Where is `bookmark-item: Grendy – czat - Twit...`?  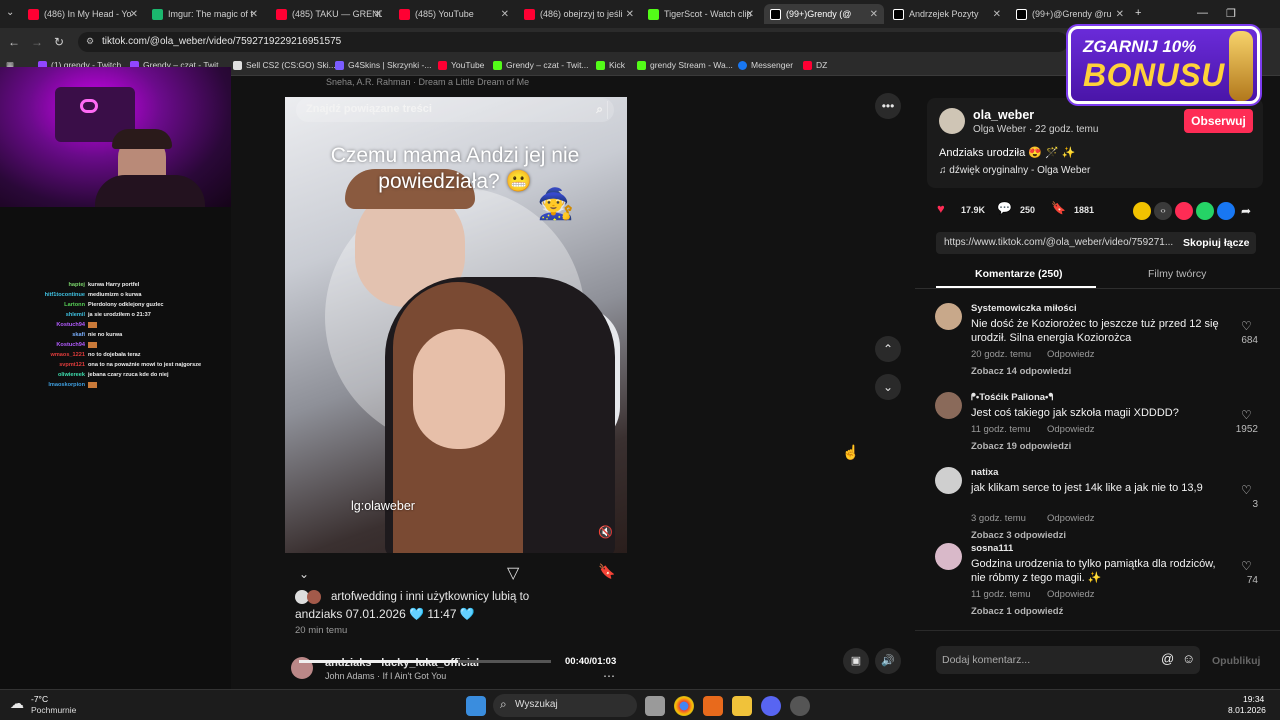
bookmark-item: Grendy – czat - Twit... is located at coordinates (541, 65).